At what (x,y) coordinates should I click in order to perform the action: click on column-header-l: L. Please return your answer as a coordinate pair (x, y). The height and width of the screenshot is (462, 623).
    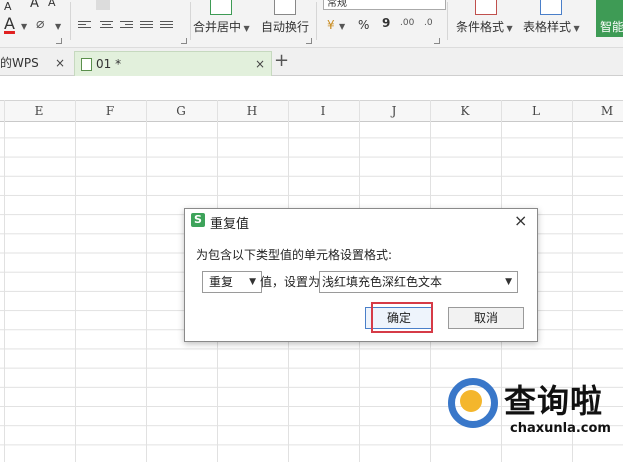
    Looking at the image, I should click on (536, 111).